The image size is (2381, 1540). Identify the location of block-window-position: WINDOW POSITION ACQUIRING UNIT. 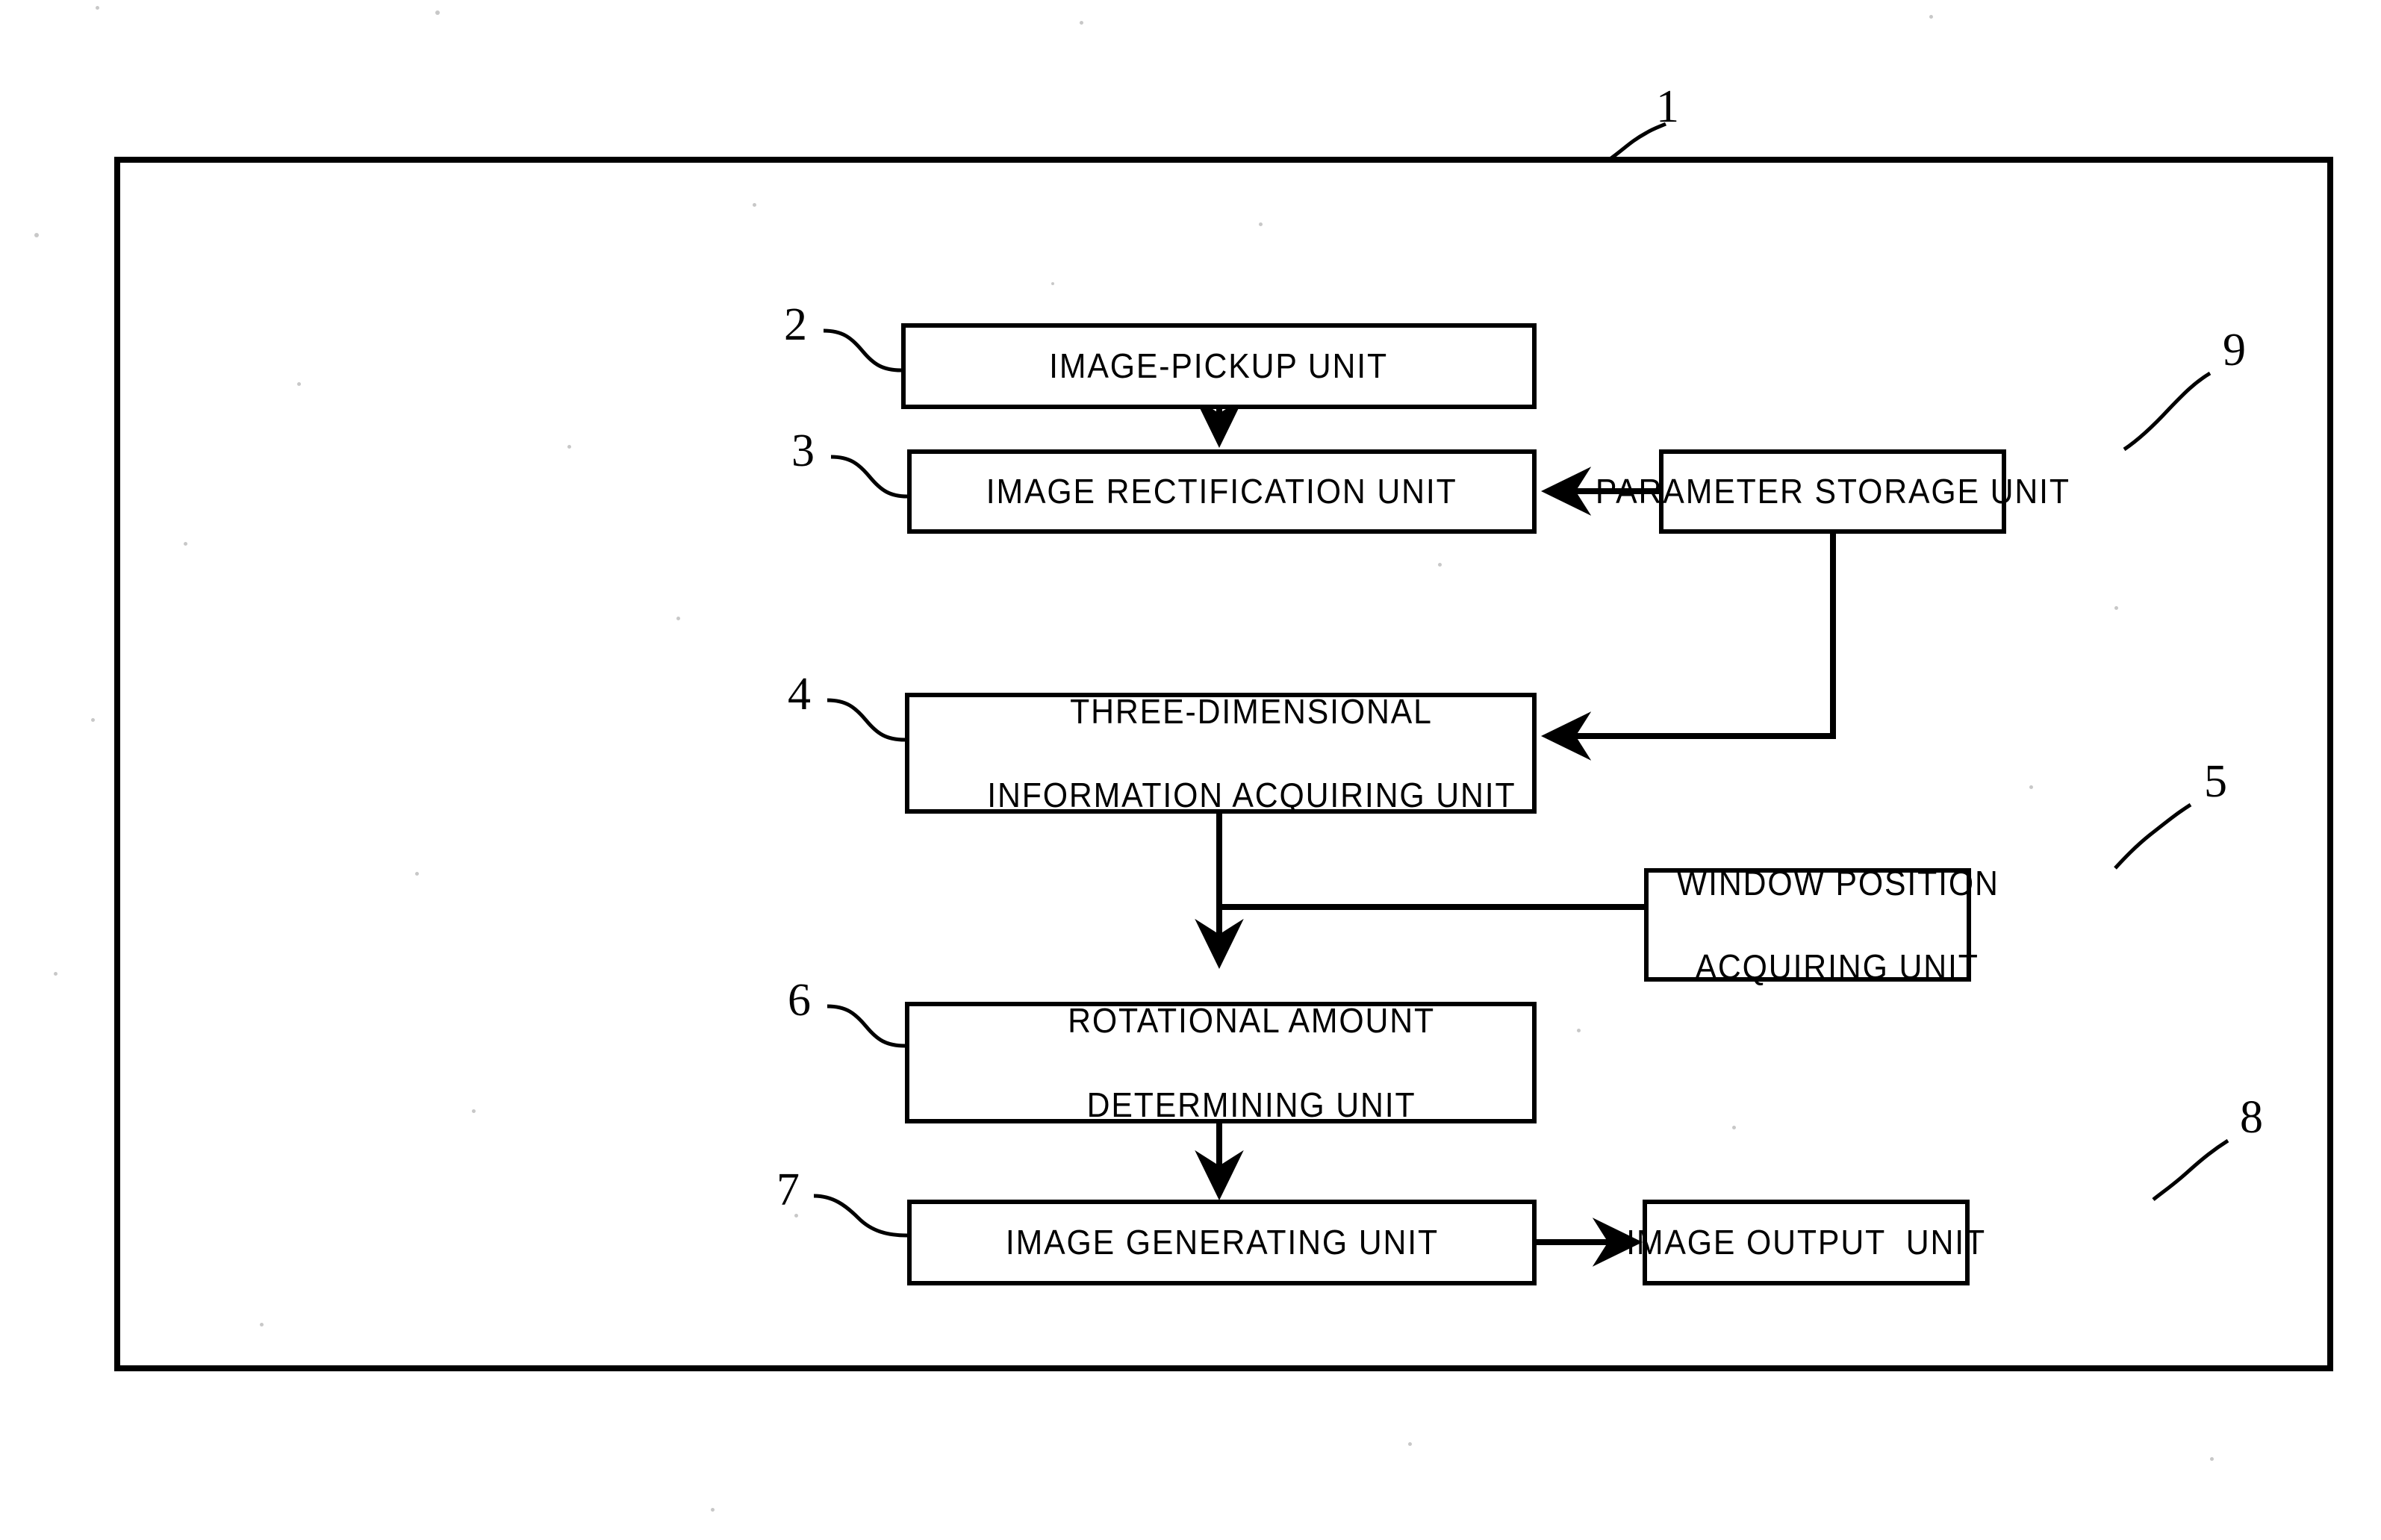
(1821, 925).